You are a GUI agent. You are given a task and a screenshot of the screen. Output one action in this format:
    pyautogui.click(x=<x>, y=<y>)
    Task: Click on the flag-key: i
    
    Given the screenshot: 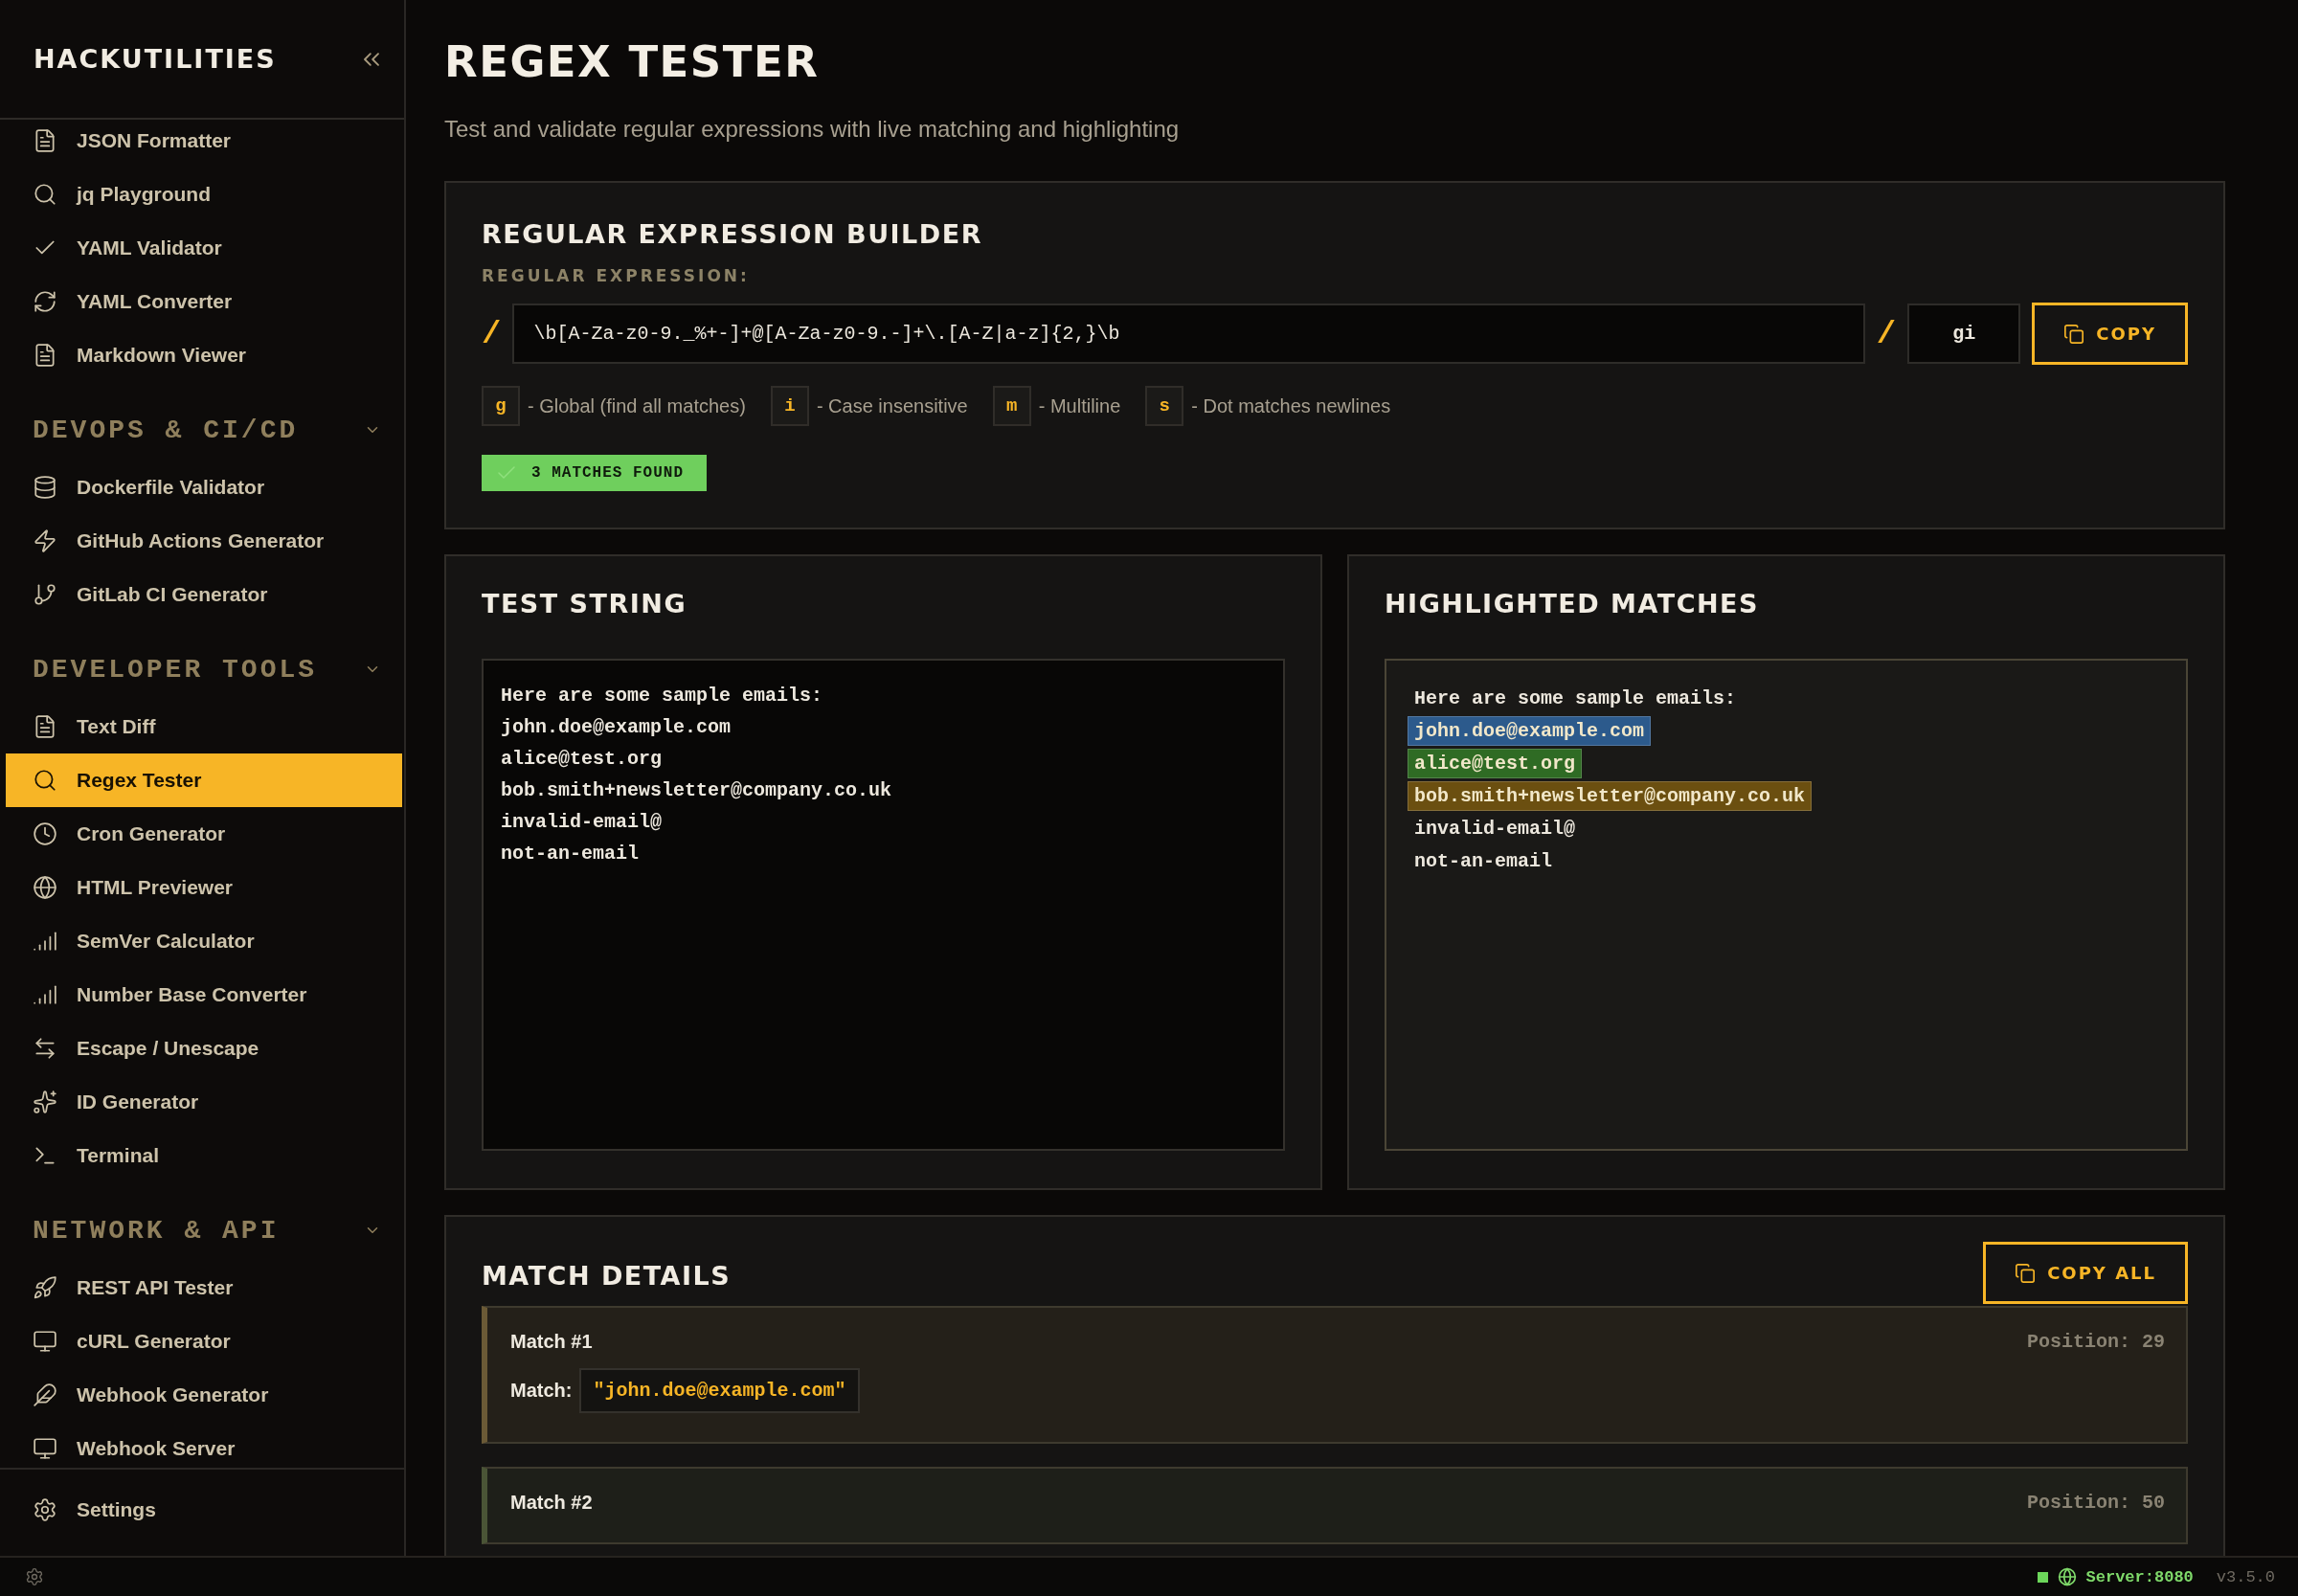 What is the action you would take?
    pyautogui.click(x=790, y=406)
    